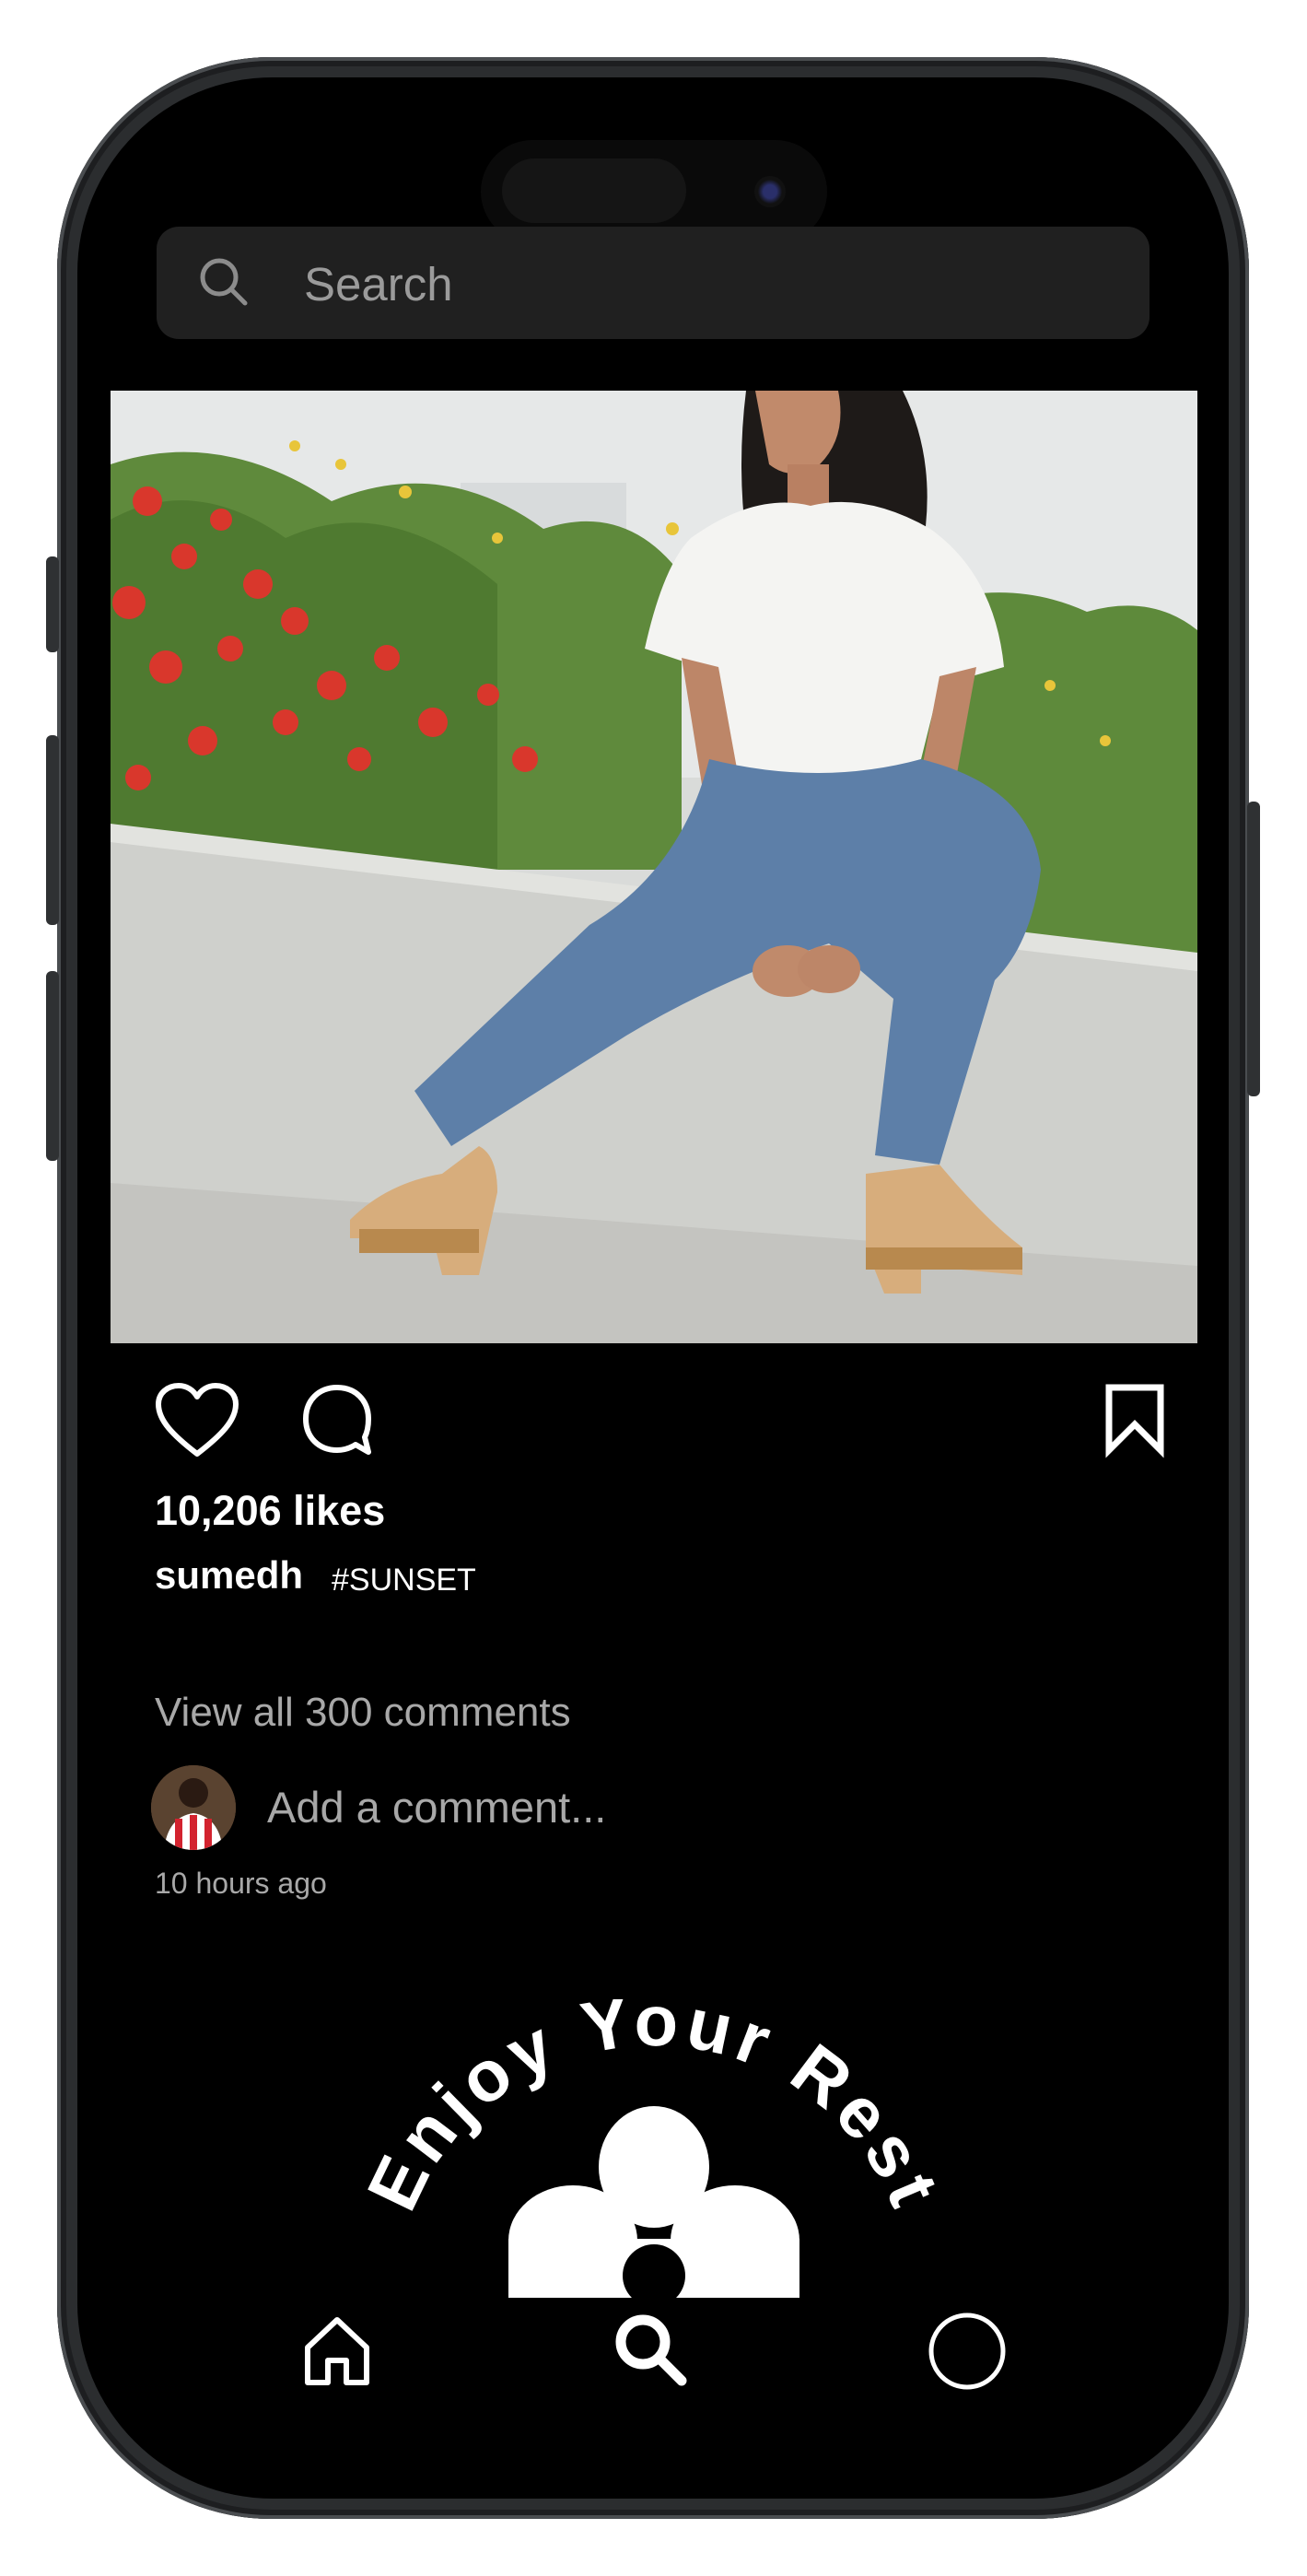 The width and height of the screenshot is (1307, 2576). I want to click on circle-icon, so click(967, 2352).